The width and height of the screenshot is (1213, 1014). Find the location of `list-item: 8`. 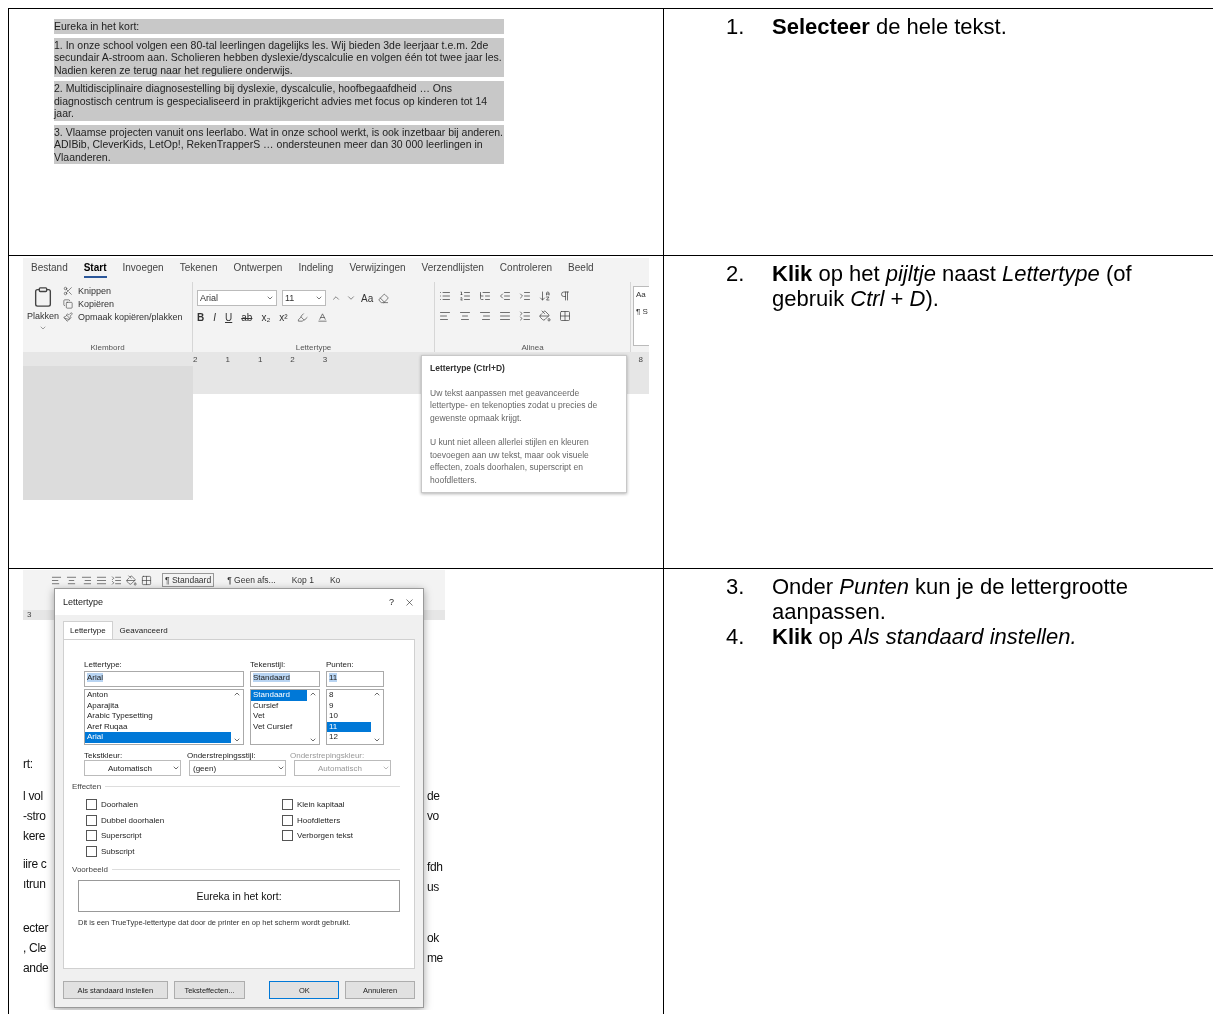

list-item: 8 is located at coordinates (349, 695).